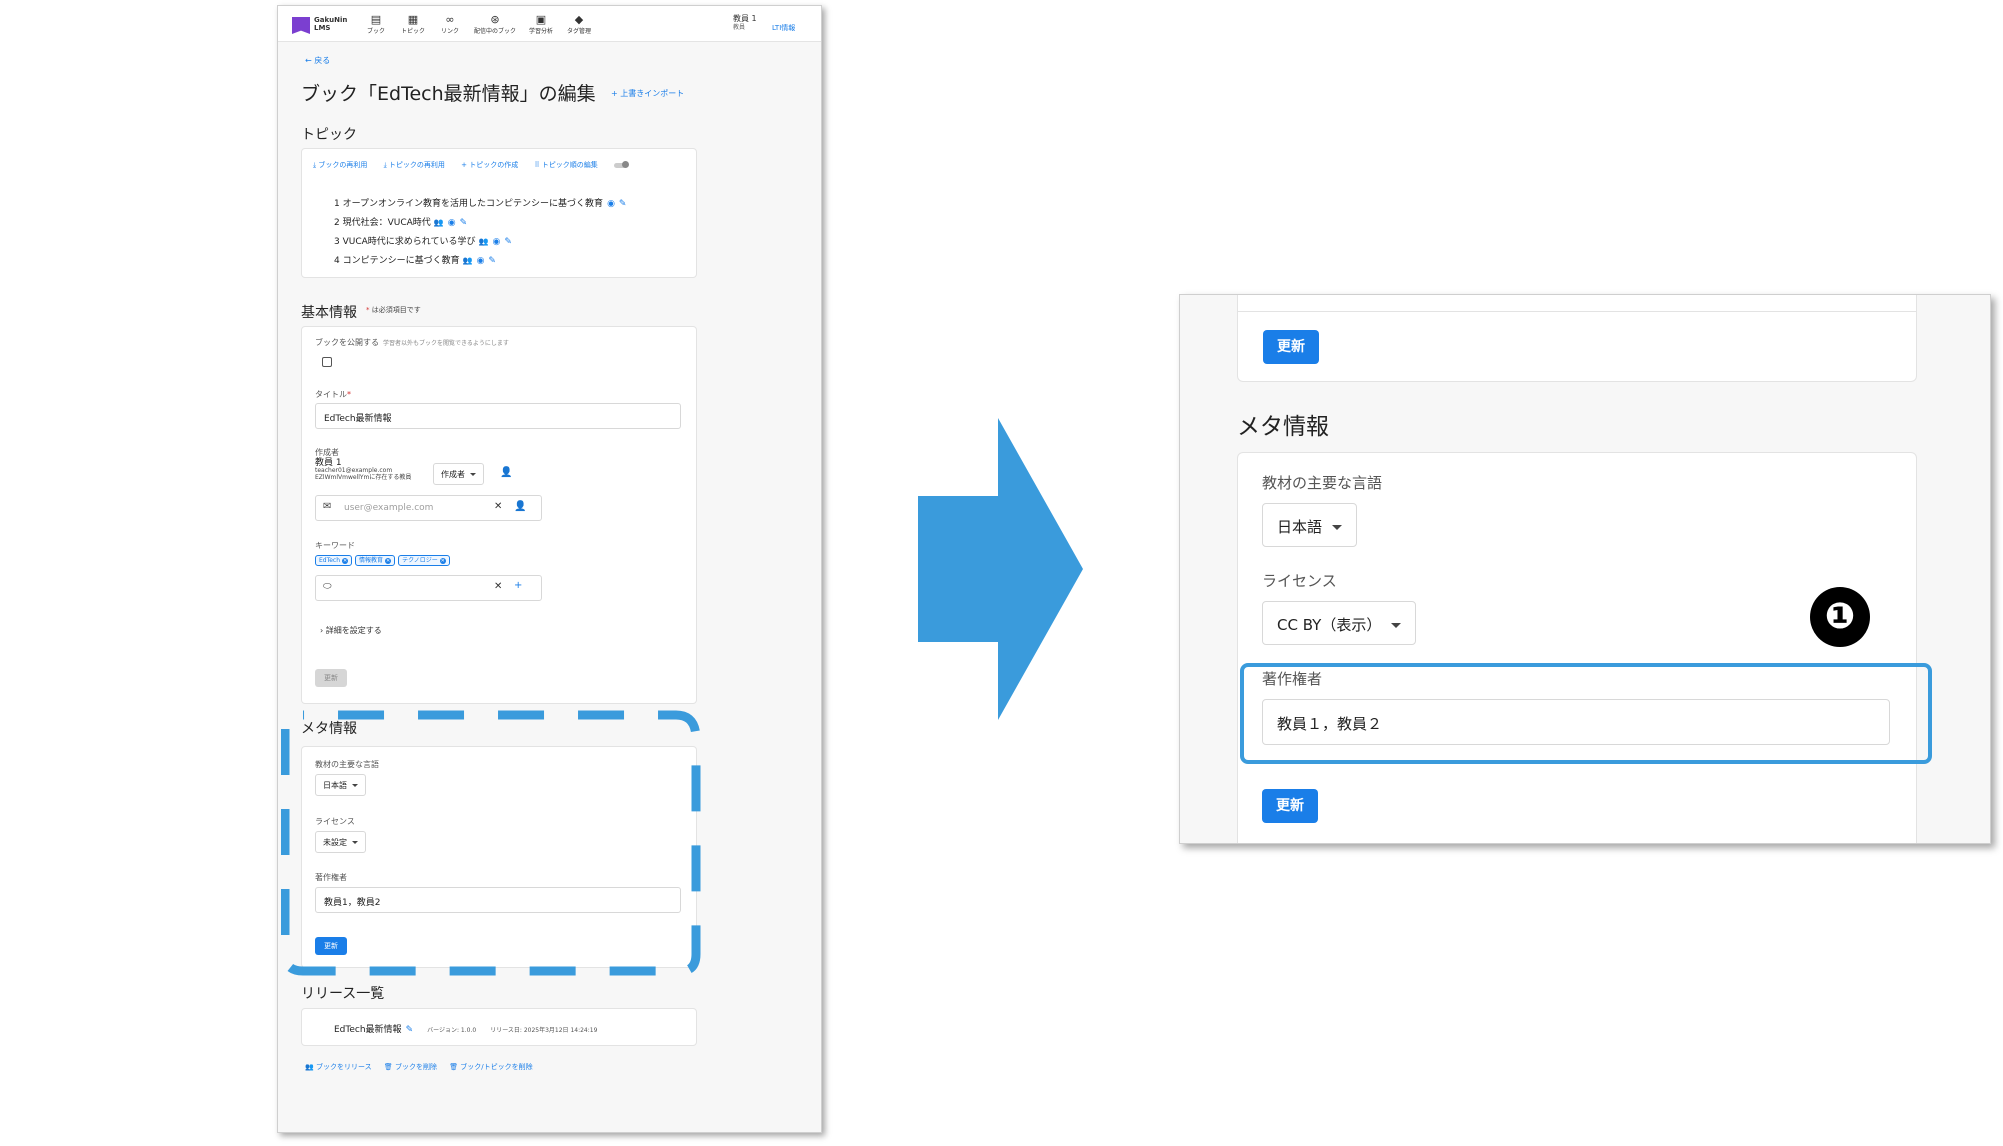  Describe the element at coordinates (783, 28) in the screenshot. I see `lti-info-link: LTI情報` at that location.